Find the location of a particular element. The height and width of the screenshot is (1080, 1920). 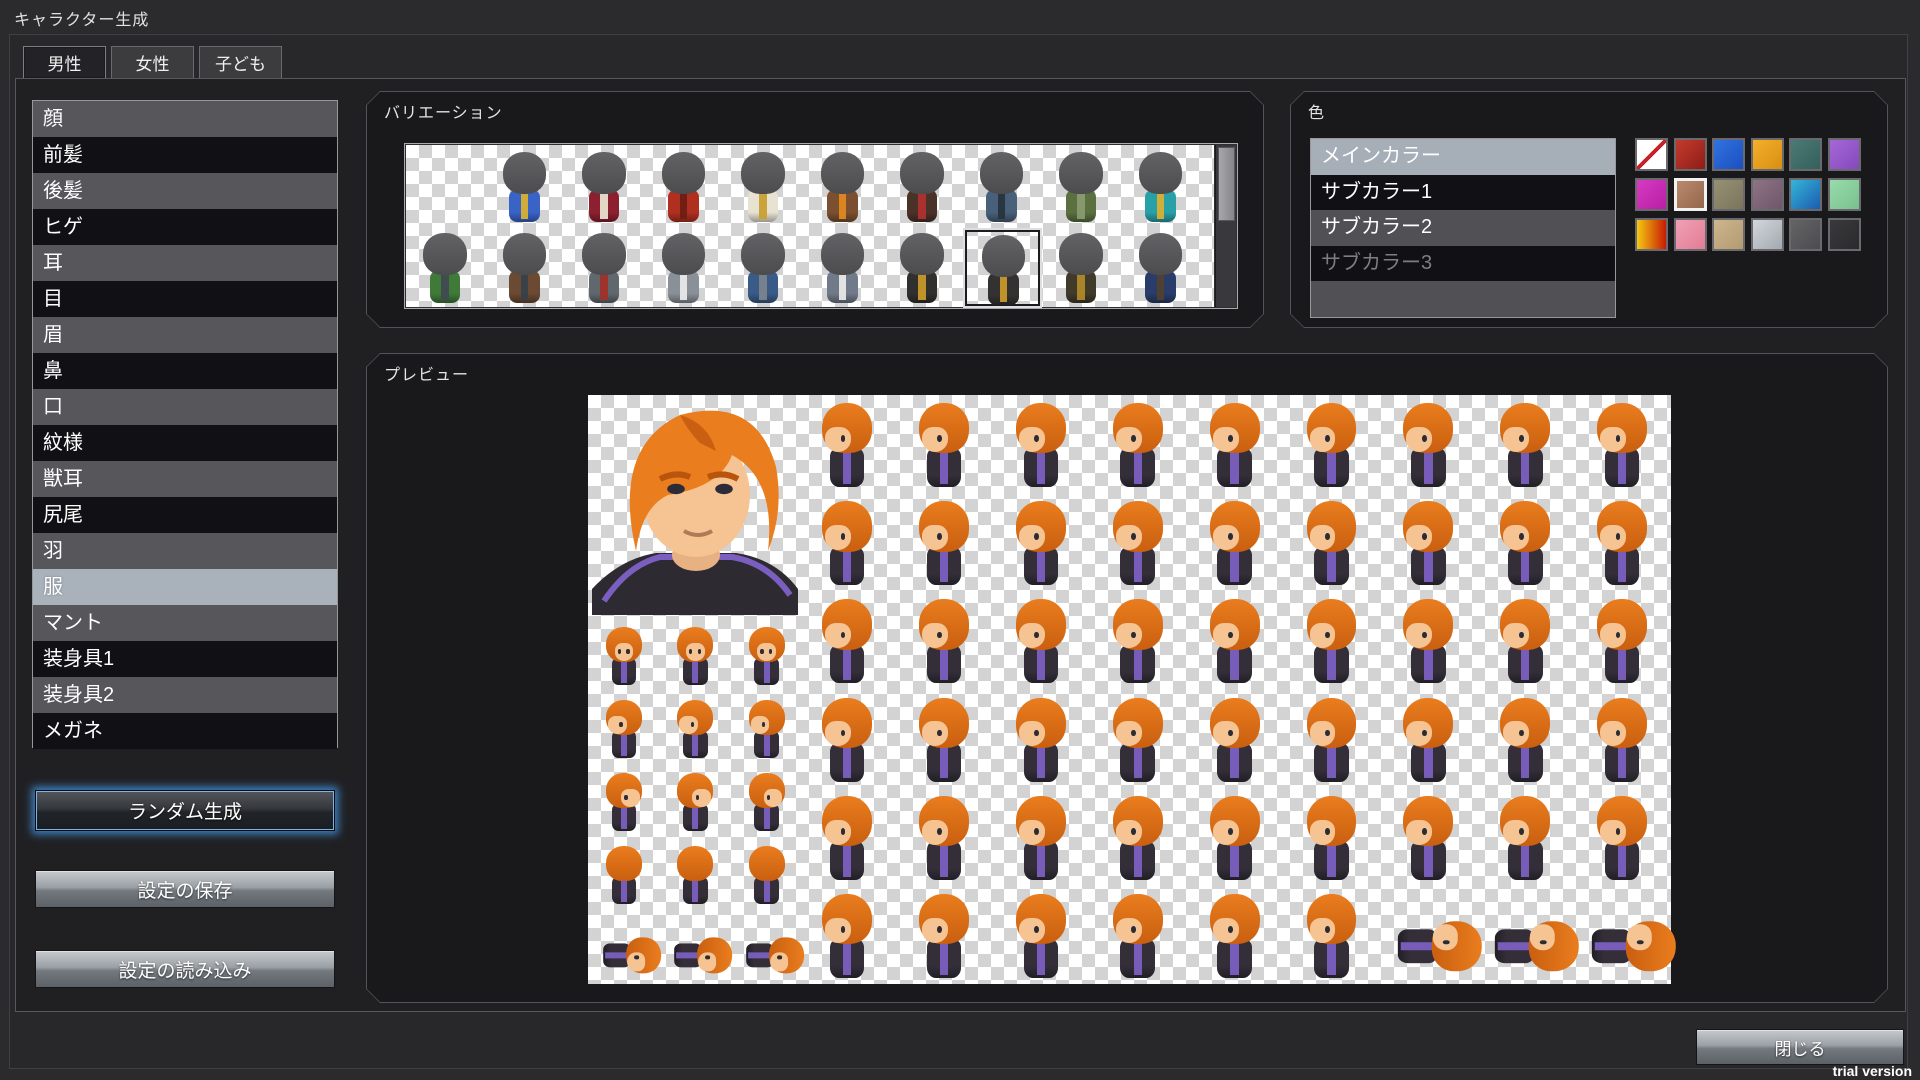

parts-list-item: 獣耳 is located at coordinates (185, 479).